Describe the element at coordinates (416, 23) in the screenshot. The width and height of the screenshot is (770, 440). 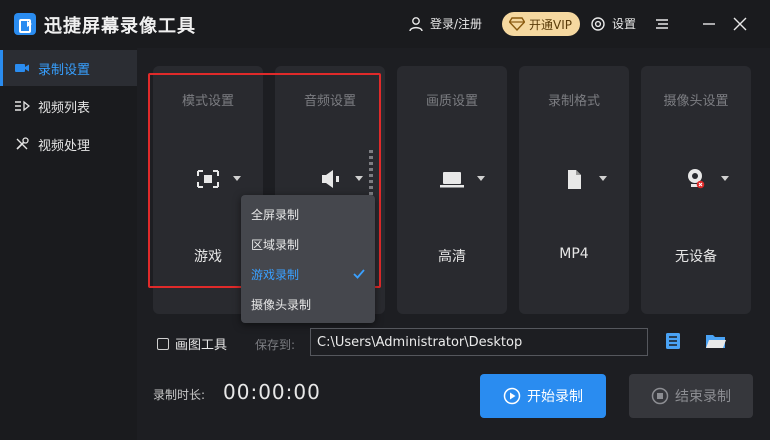
I see `user-icon` at that location.